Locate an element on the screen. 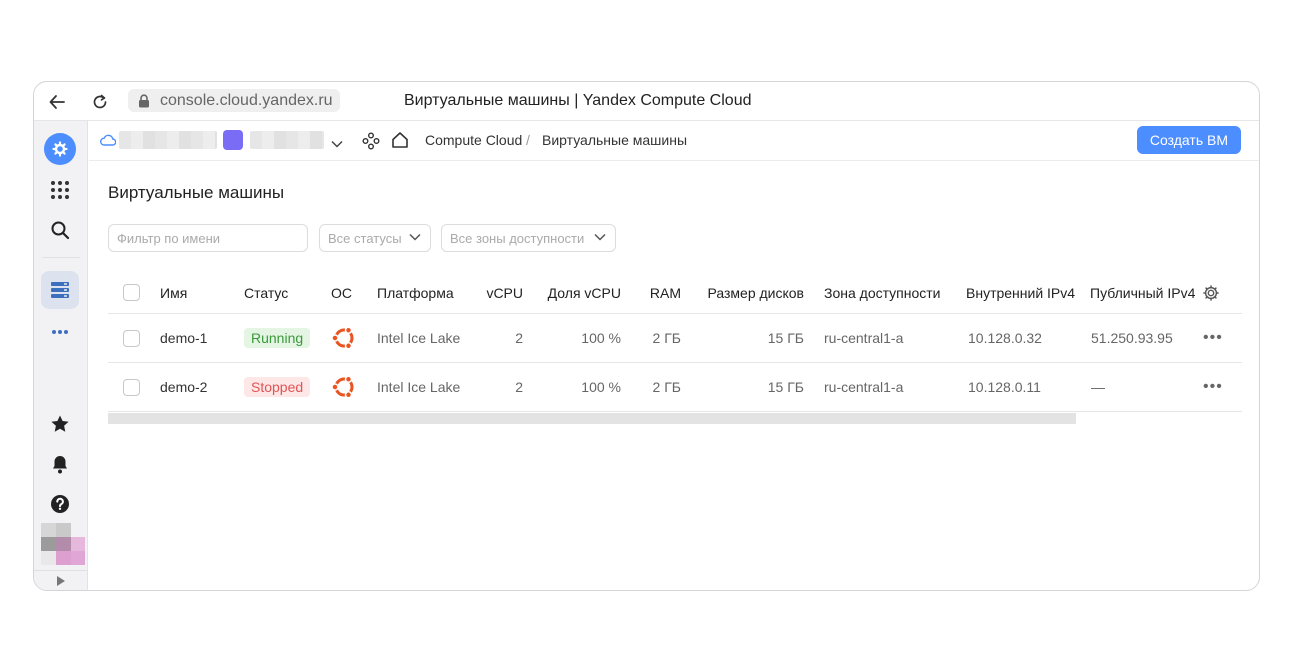 The width and height of the screenshot is (1293, 672). user-avatar is located at coordinates (63, 544).